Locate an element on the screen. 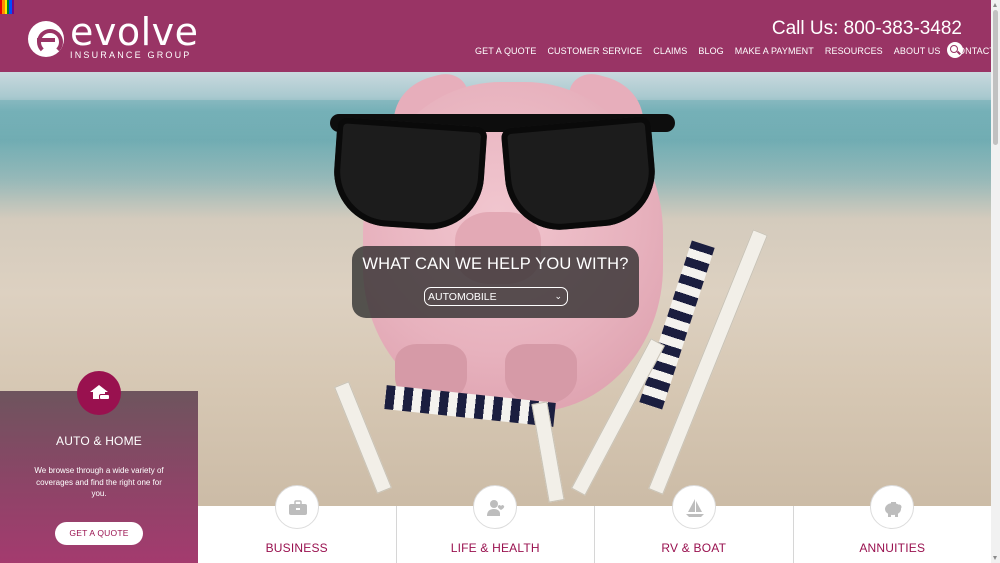  briefcase-icon is located at coordinates (296, 507).